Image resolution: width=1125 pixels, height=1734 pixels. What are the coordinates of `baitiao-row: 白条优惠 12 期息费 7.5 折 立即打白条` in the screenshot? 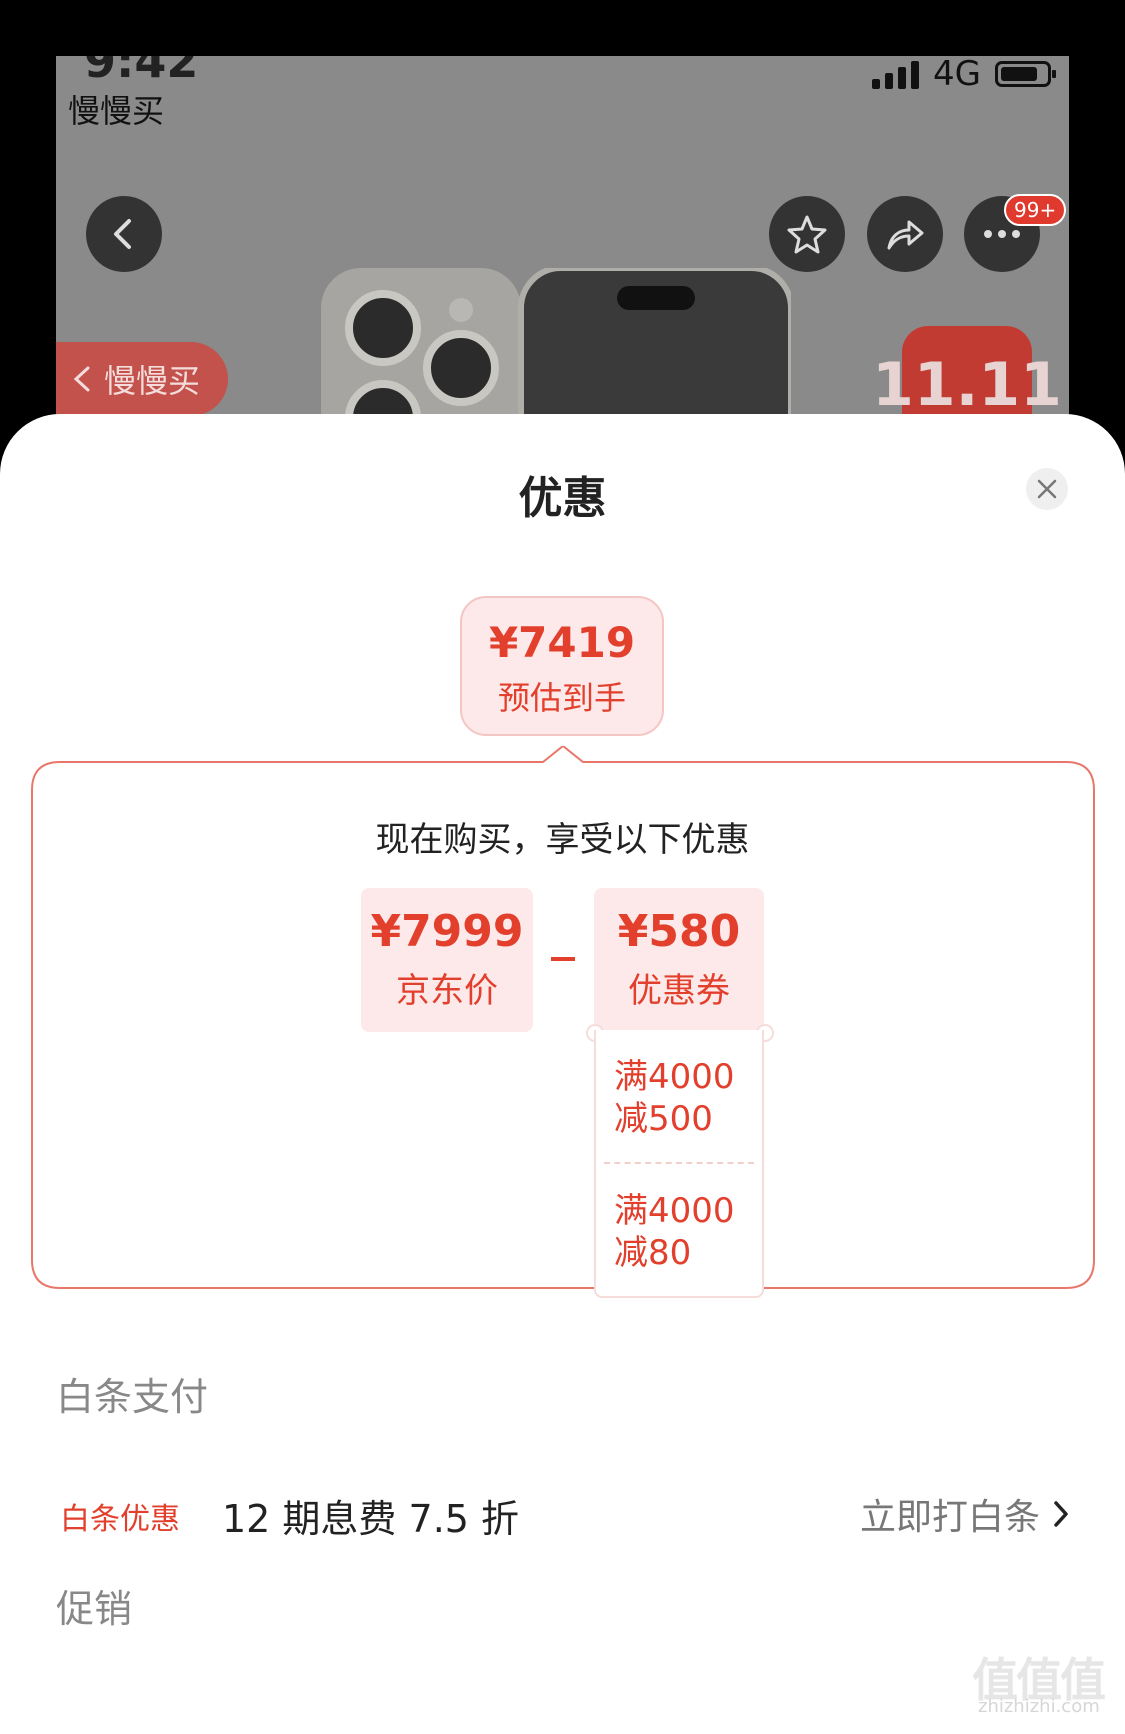 It's located at (565, 1516).